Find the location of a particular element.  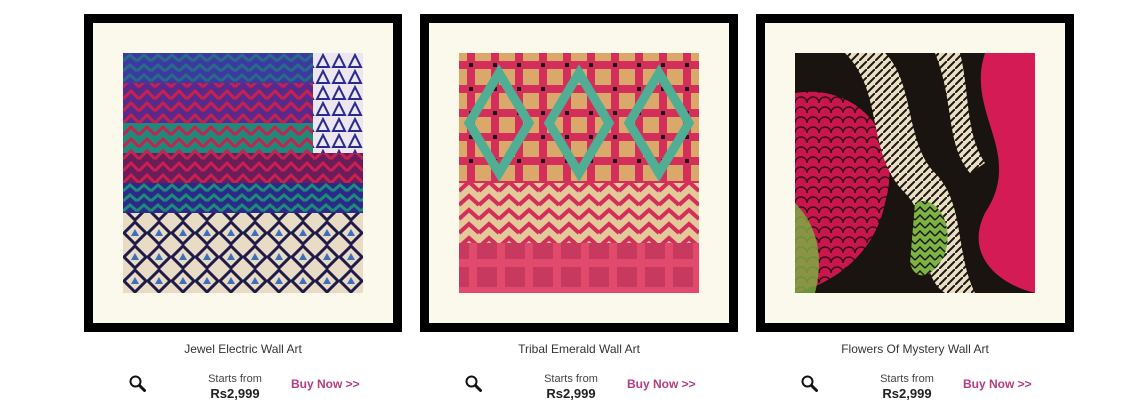

tribal-emerald-artwork is located at coordinates (579, 173).